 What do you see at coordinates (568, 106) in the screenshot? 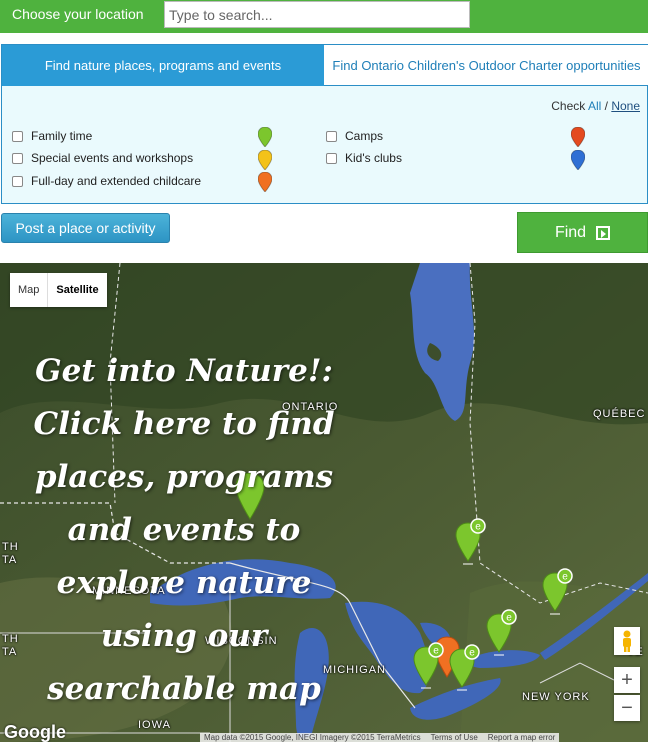
I see `check-prefix: Check` at bounding box center [568, 106].